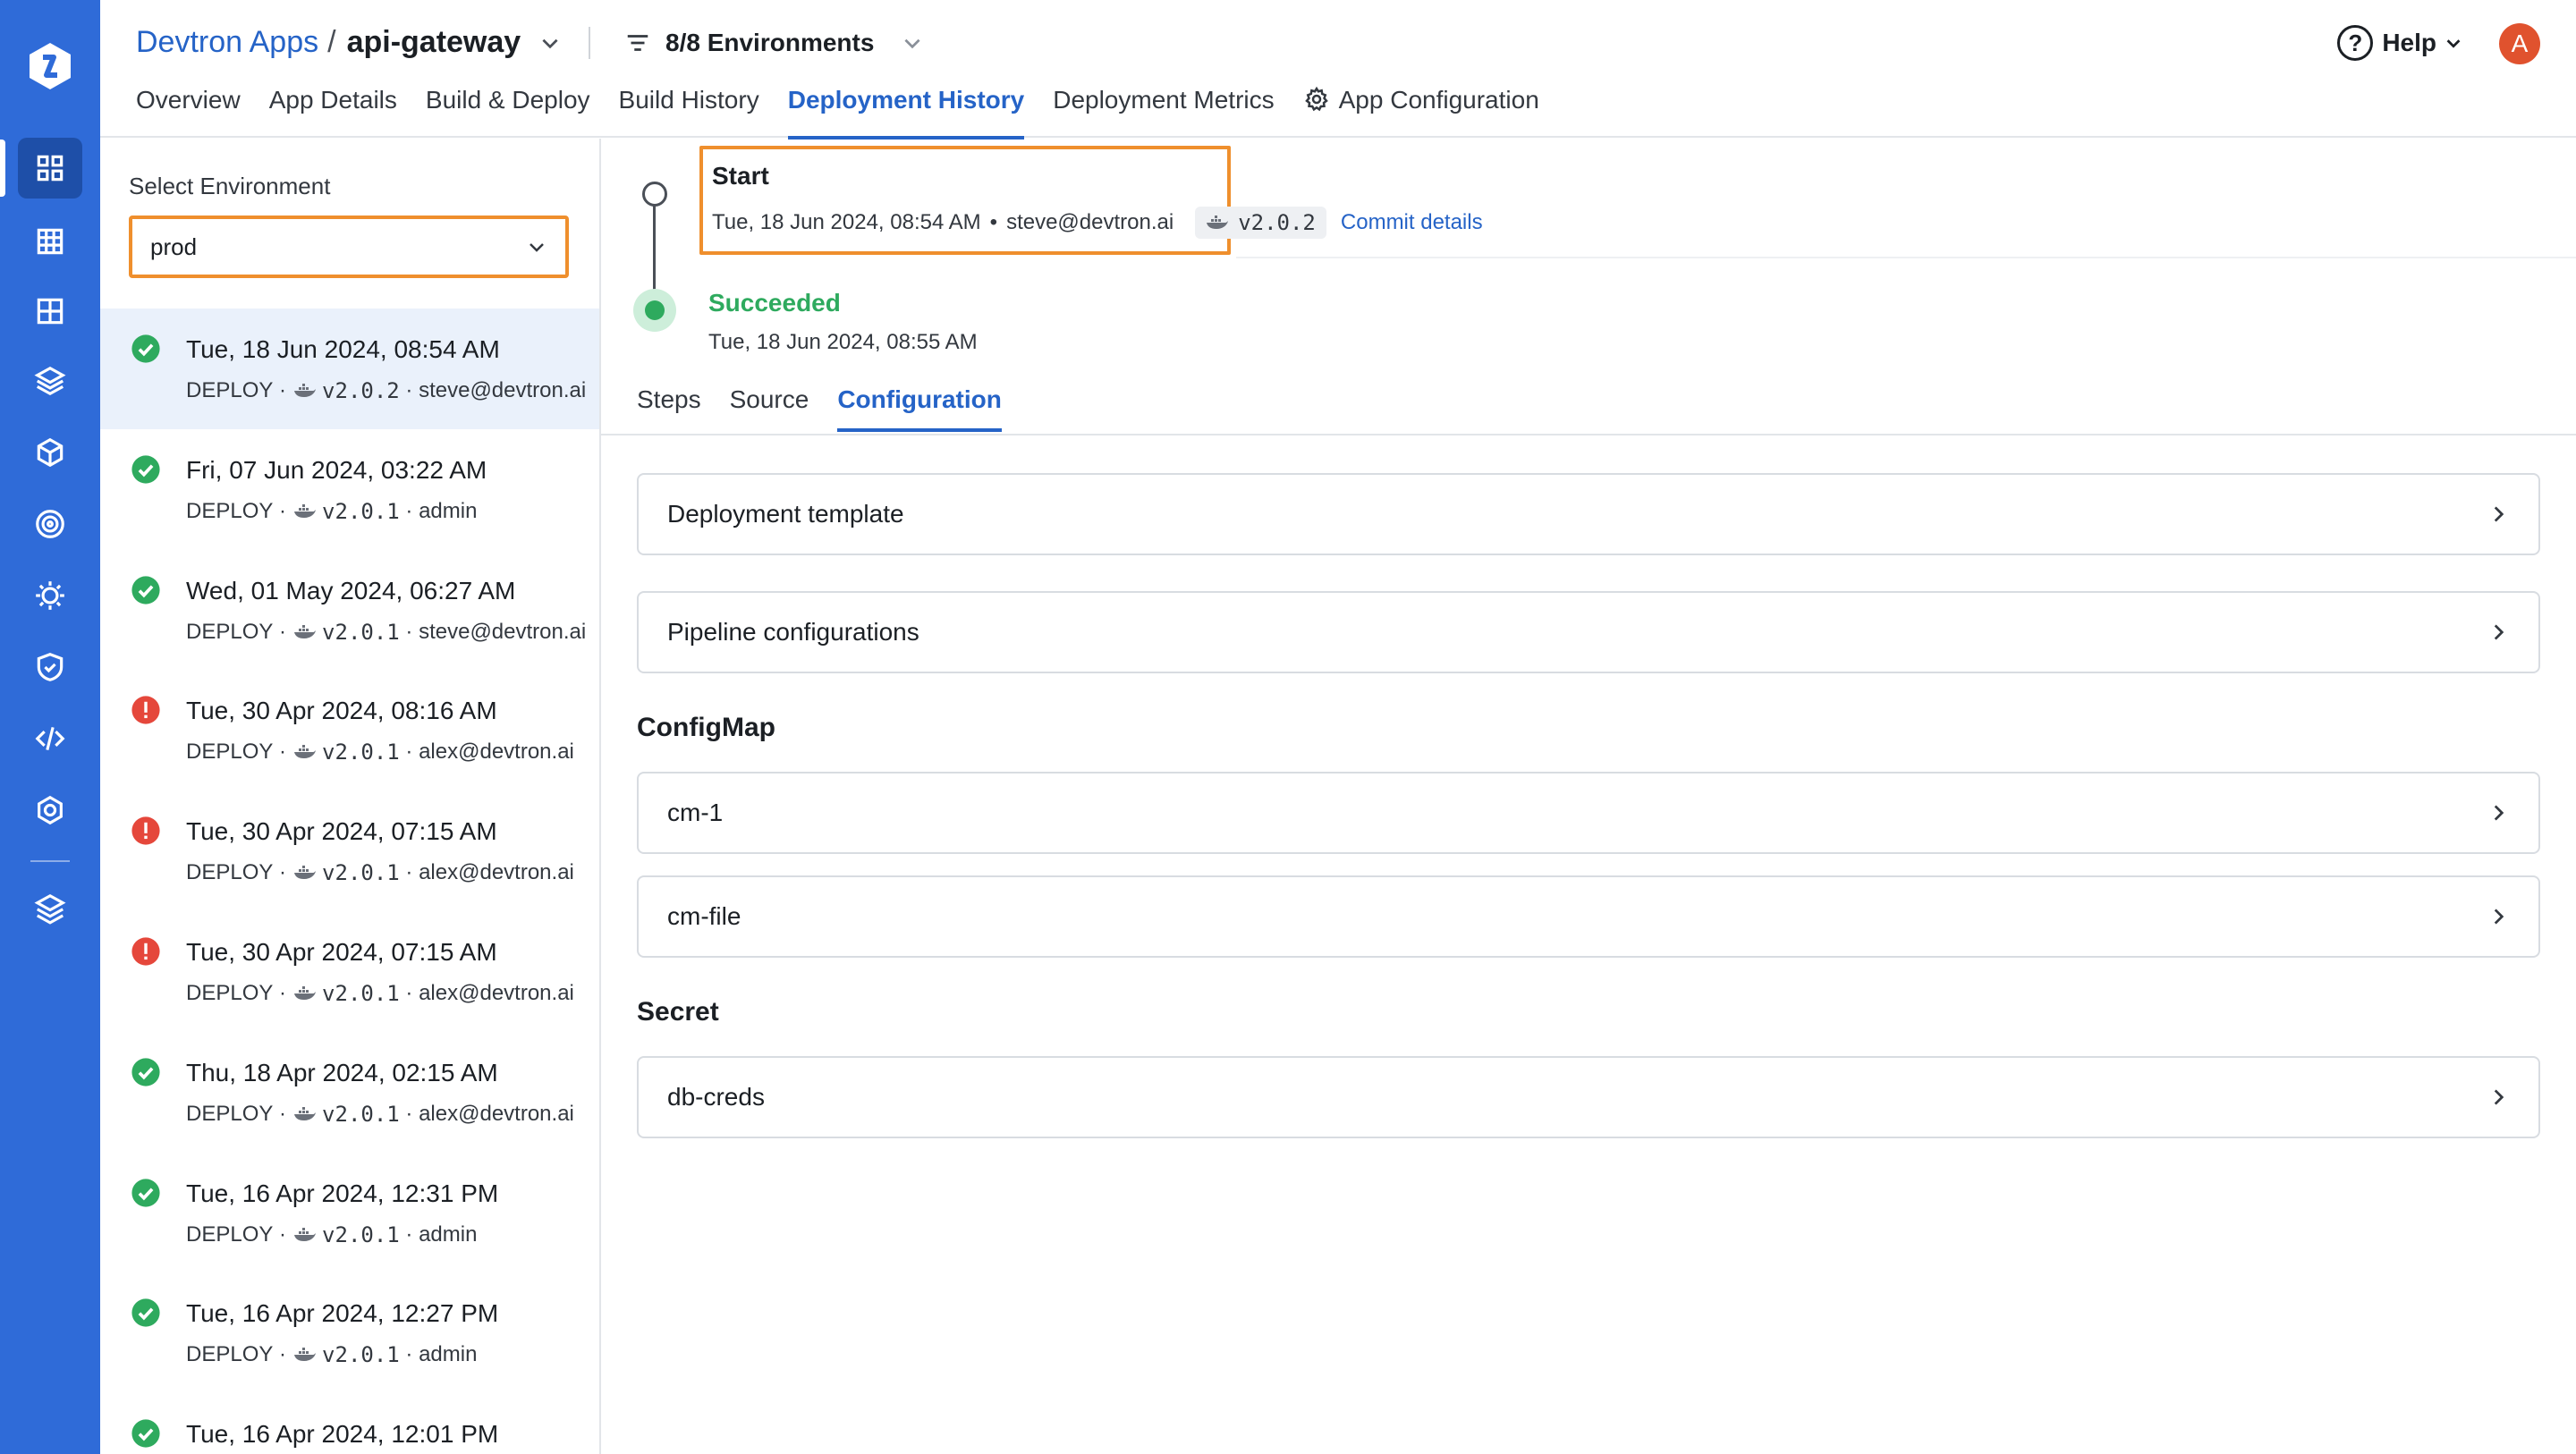 The width and height of the screenshot is (2576, 1454). Describe the element at coordinates (50, 667) in the screenshot. I see `shield-icon` at that location.